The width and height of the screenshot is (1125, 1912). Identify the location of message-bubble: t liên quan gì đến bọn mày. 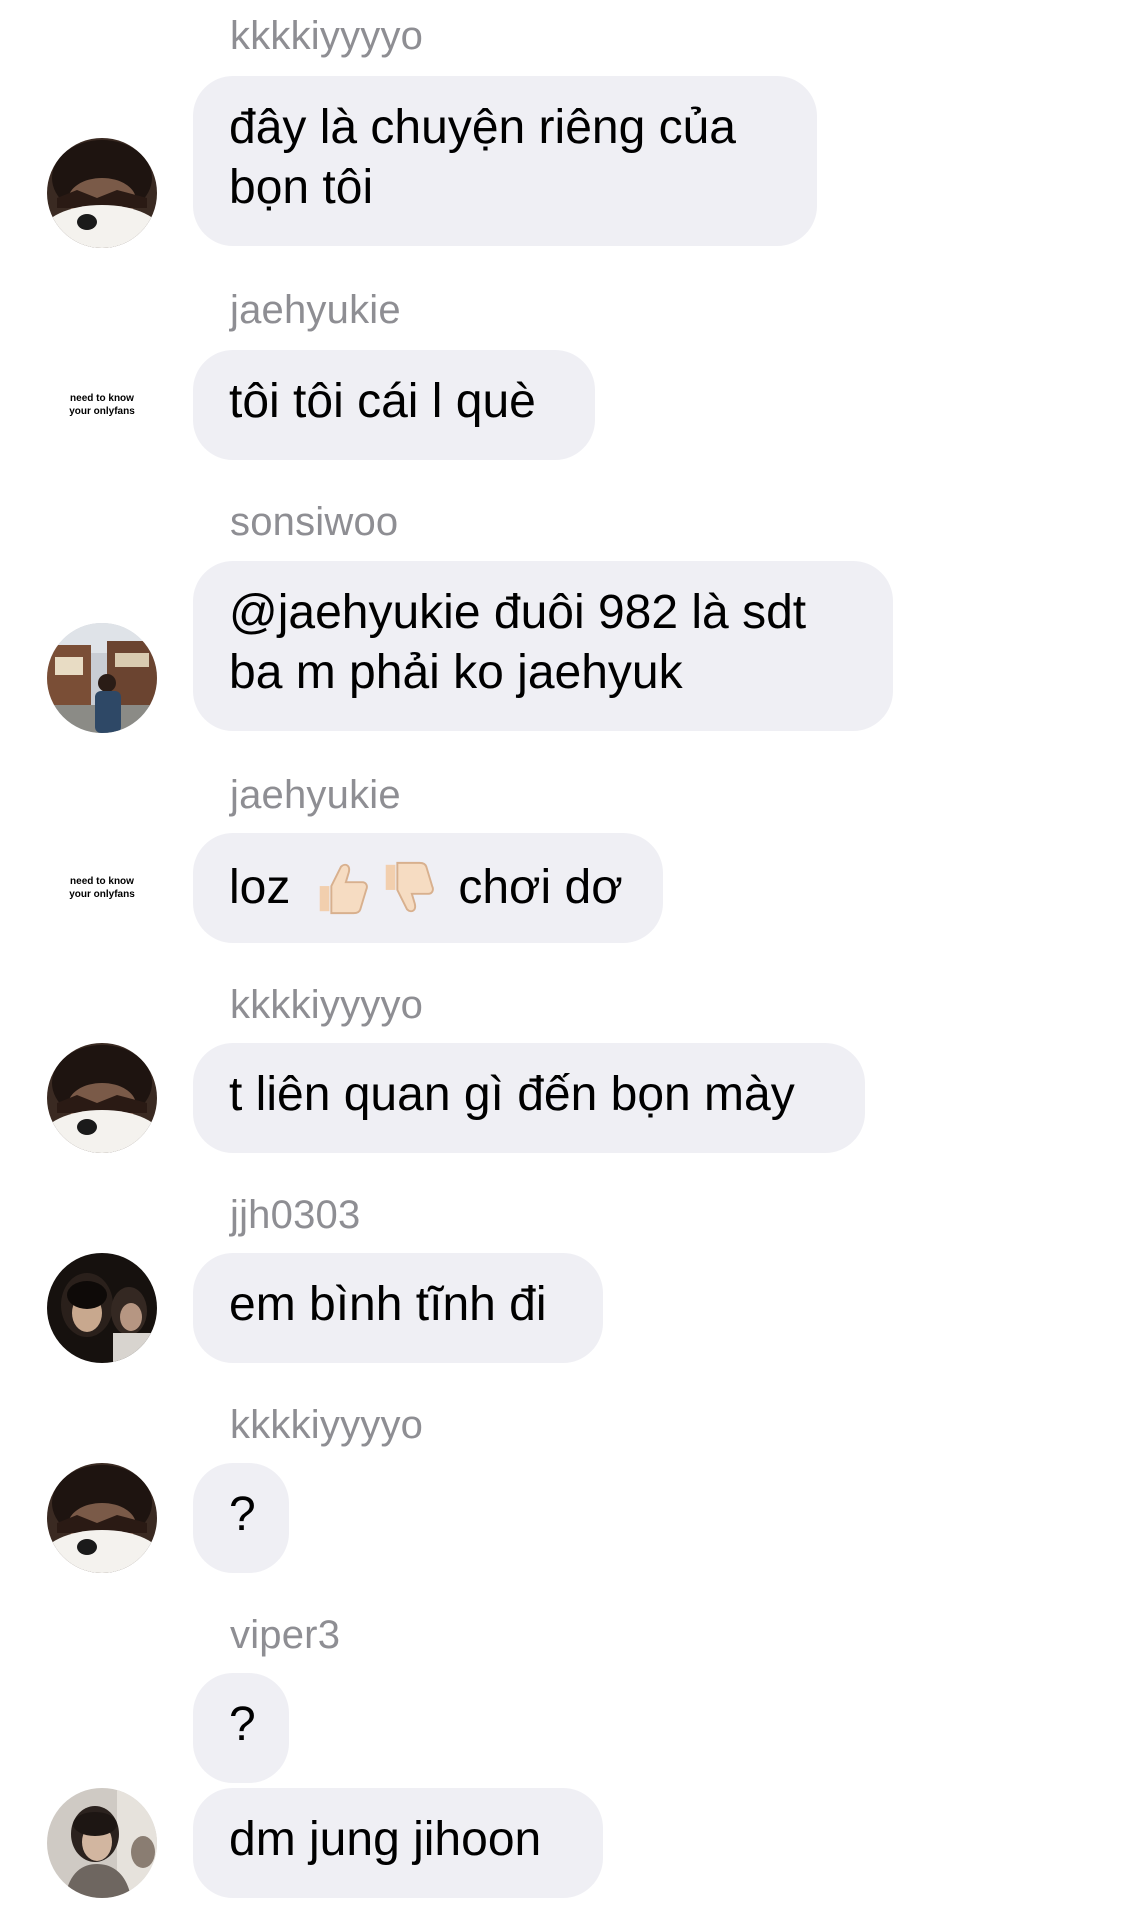
(529, 1098).